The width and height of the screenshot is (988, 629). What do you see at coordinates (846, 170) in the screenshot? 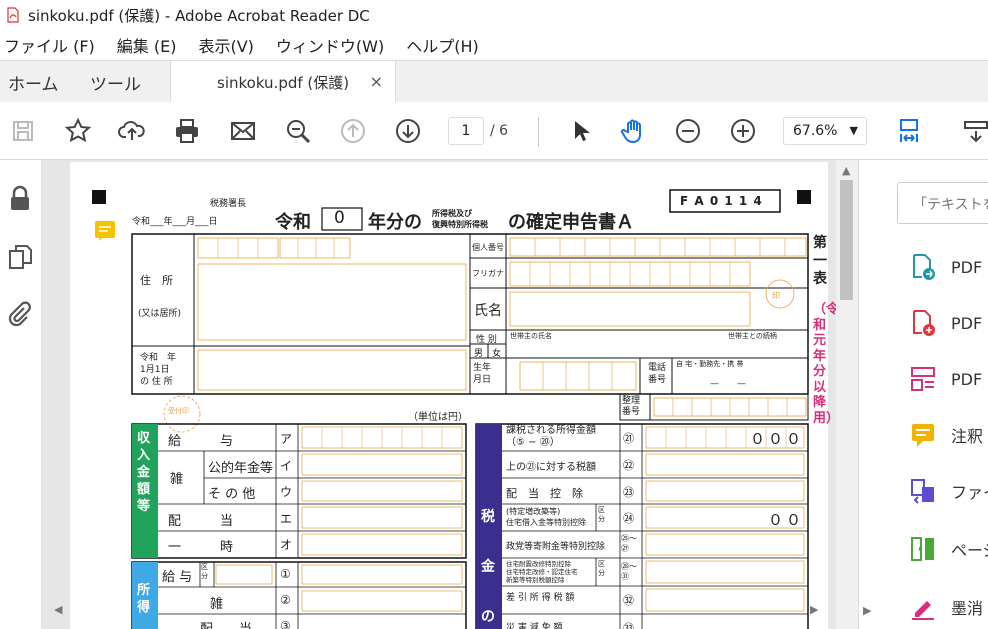
I see `scroll-up-arrow: ▲` at bounding box center [846, 170].